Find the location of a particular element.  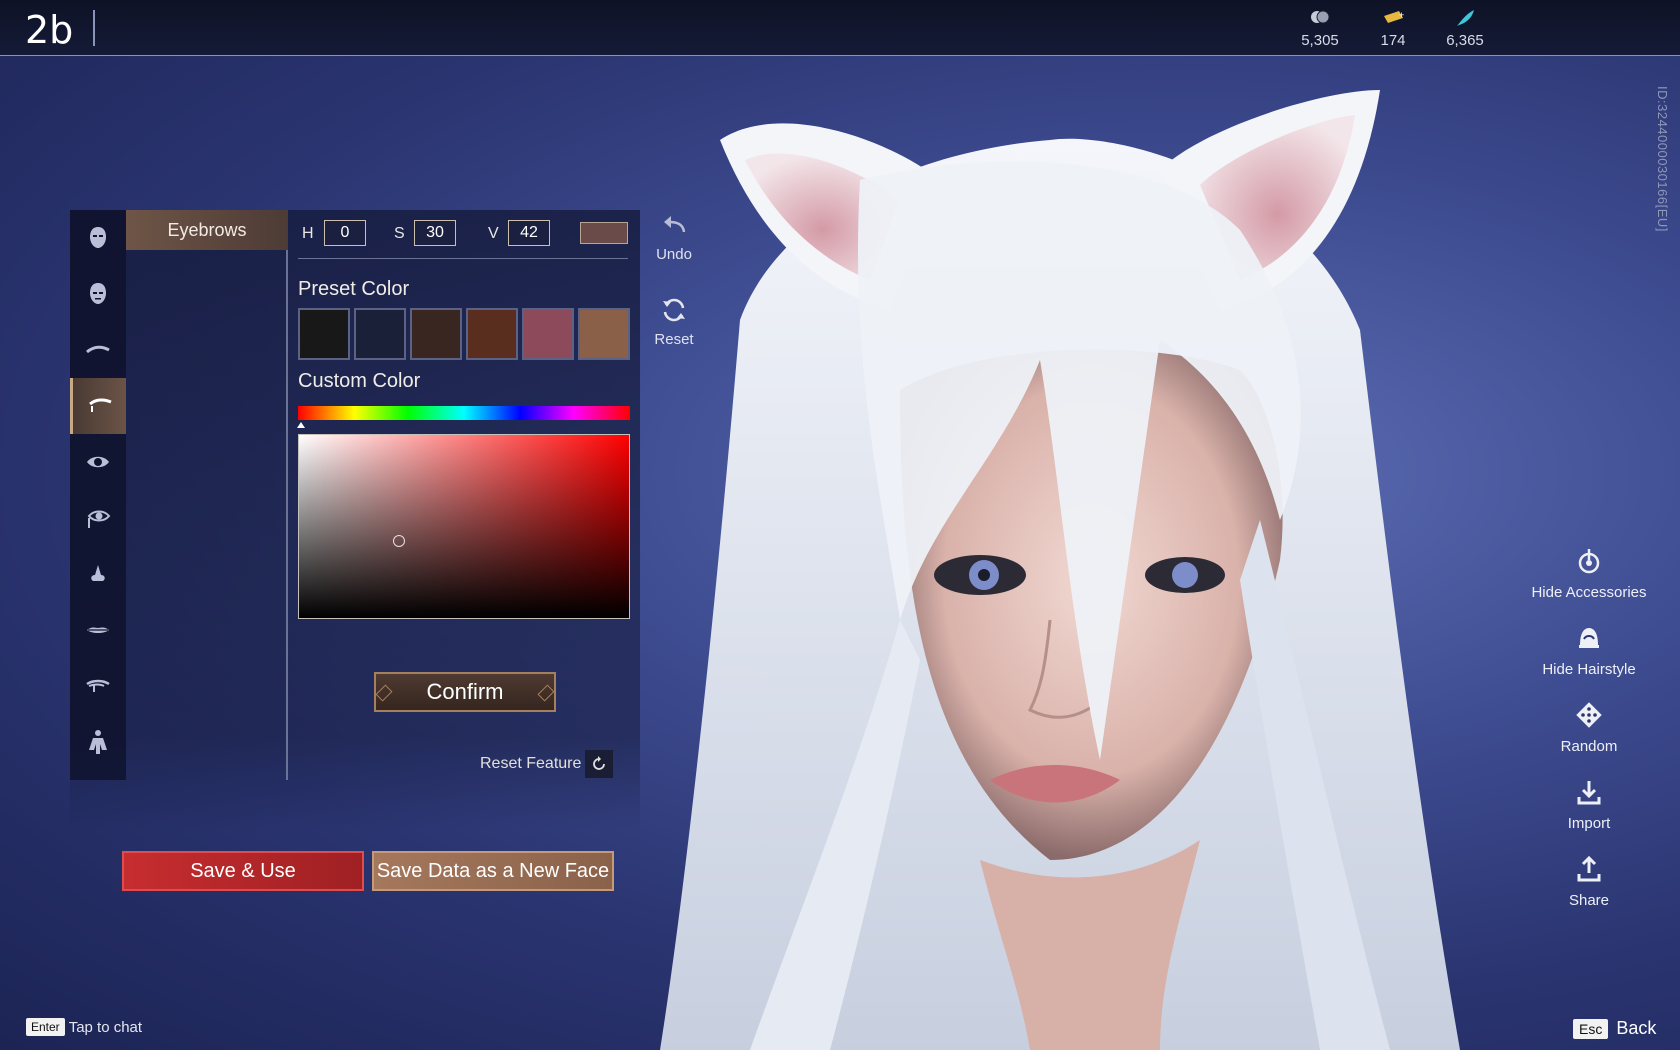

category-icon-column is located at coordinates (98, 495).